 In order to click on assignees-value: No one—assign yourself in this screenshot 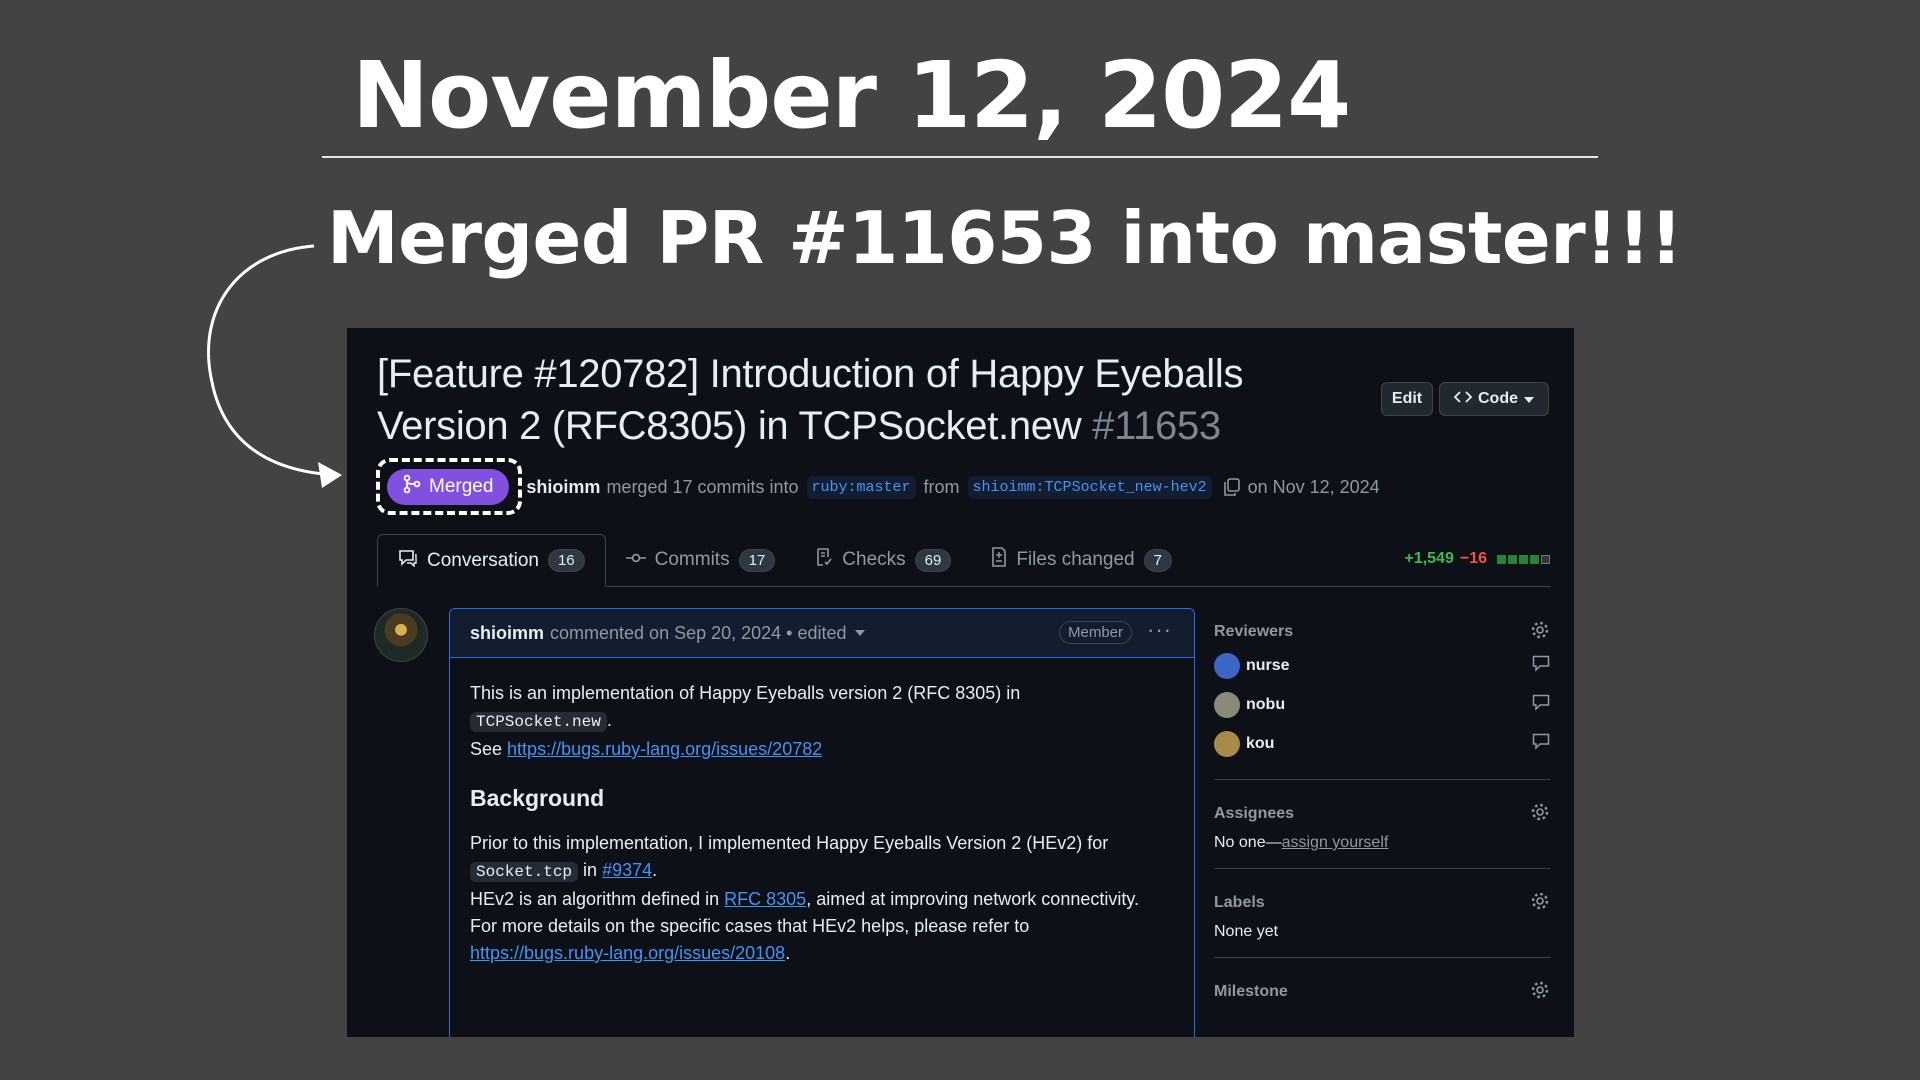, I will do `click(1382, 843)`.